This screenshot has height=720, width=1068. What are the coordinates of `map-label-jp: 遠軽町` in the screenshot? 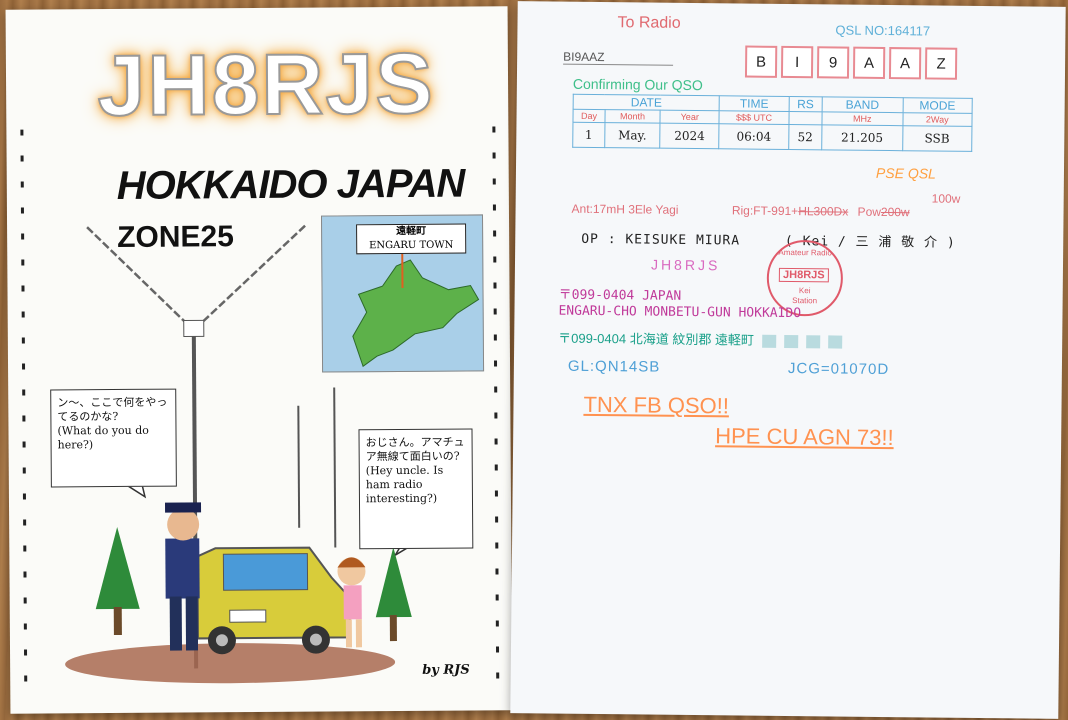 It's located at (411, 231).